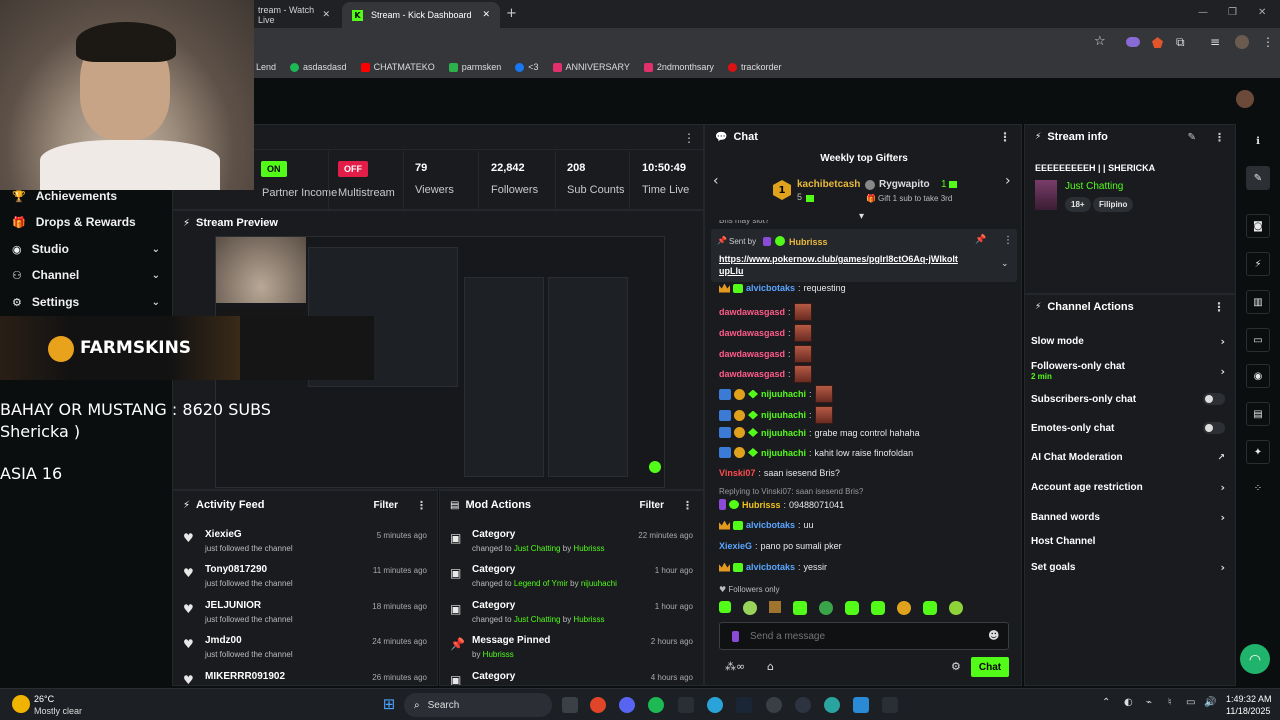  What do you see at coordinates (761, 505) in the screenshot?
I see `chat-username: Hubrisss` at bounding box center [761, 505].